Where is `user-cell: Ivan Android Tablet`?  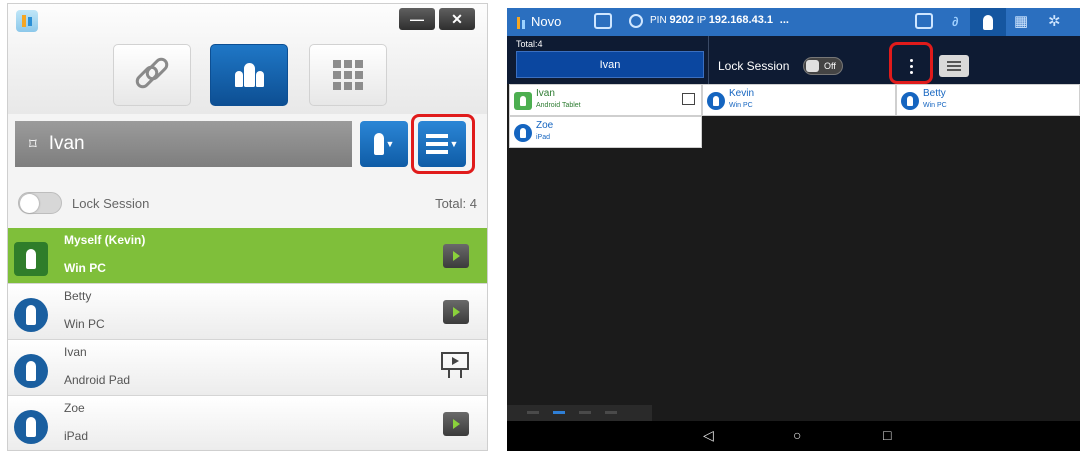 user-cell: Ivan Android Tablet is located at coordinates (605, 100).